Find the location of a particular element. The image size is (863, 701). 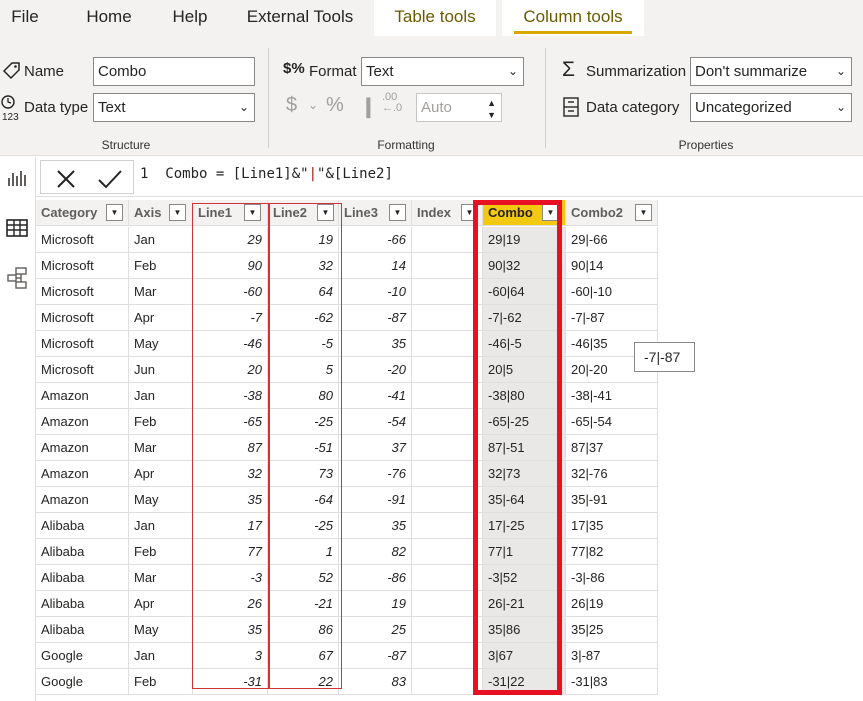

spinner-icon: ▲ ▼ is located at coordinates (491, 109).